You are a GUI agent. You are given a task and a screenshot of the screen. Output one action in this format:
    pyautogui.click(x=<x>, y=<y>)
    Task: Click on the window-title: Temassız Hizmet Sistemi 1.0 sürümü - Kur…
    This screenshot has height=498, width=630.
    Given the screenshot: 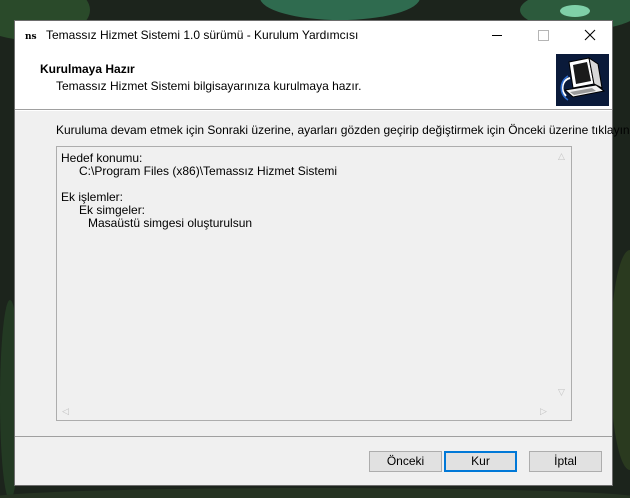 What is the action you would take?
    pyautogui.click(x=202, y=35)
    